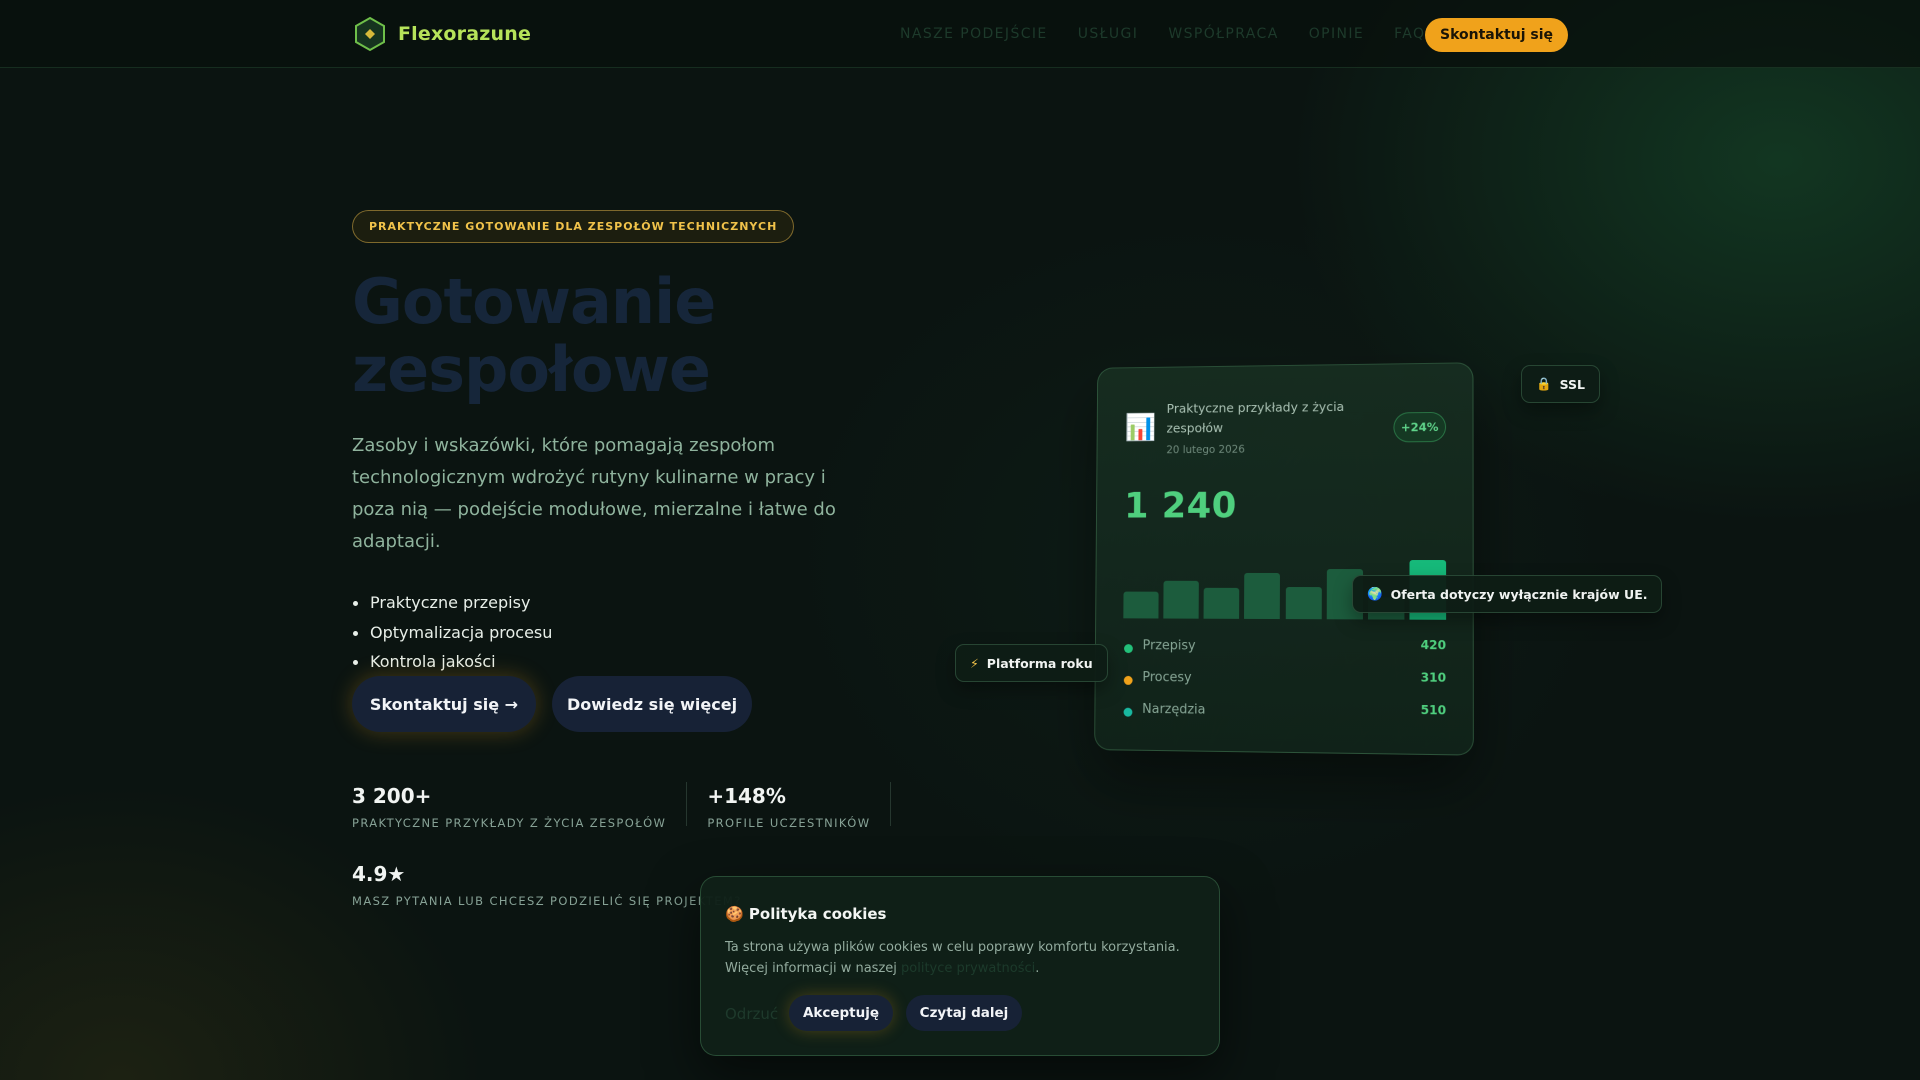 Image resolution: width=1920 pixels, height=1080 pixels. I want to click on eu-offer-chip: 🌍 Oferta dotyczy wyłącznie krajów UE., so click(1507, 594).